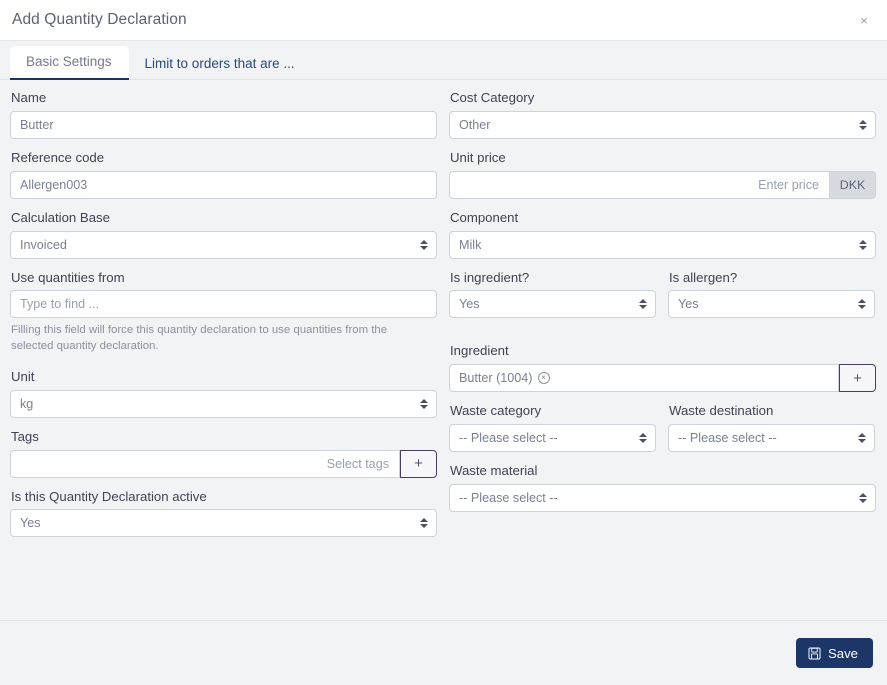 The height and width of the screenshot is (685, 887). I want to click on ingredient-input-group: Butter (1004) × +, so click(662, 378).